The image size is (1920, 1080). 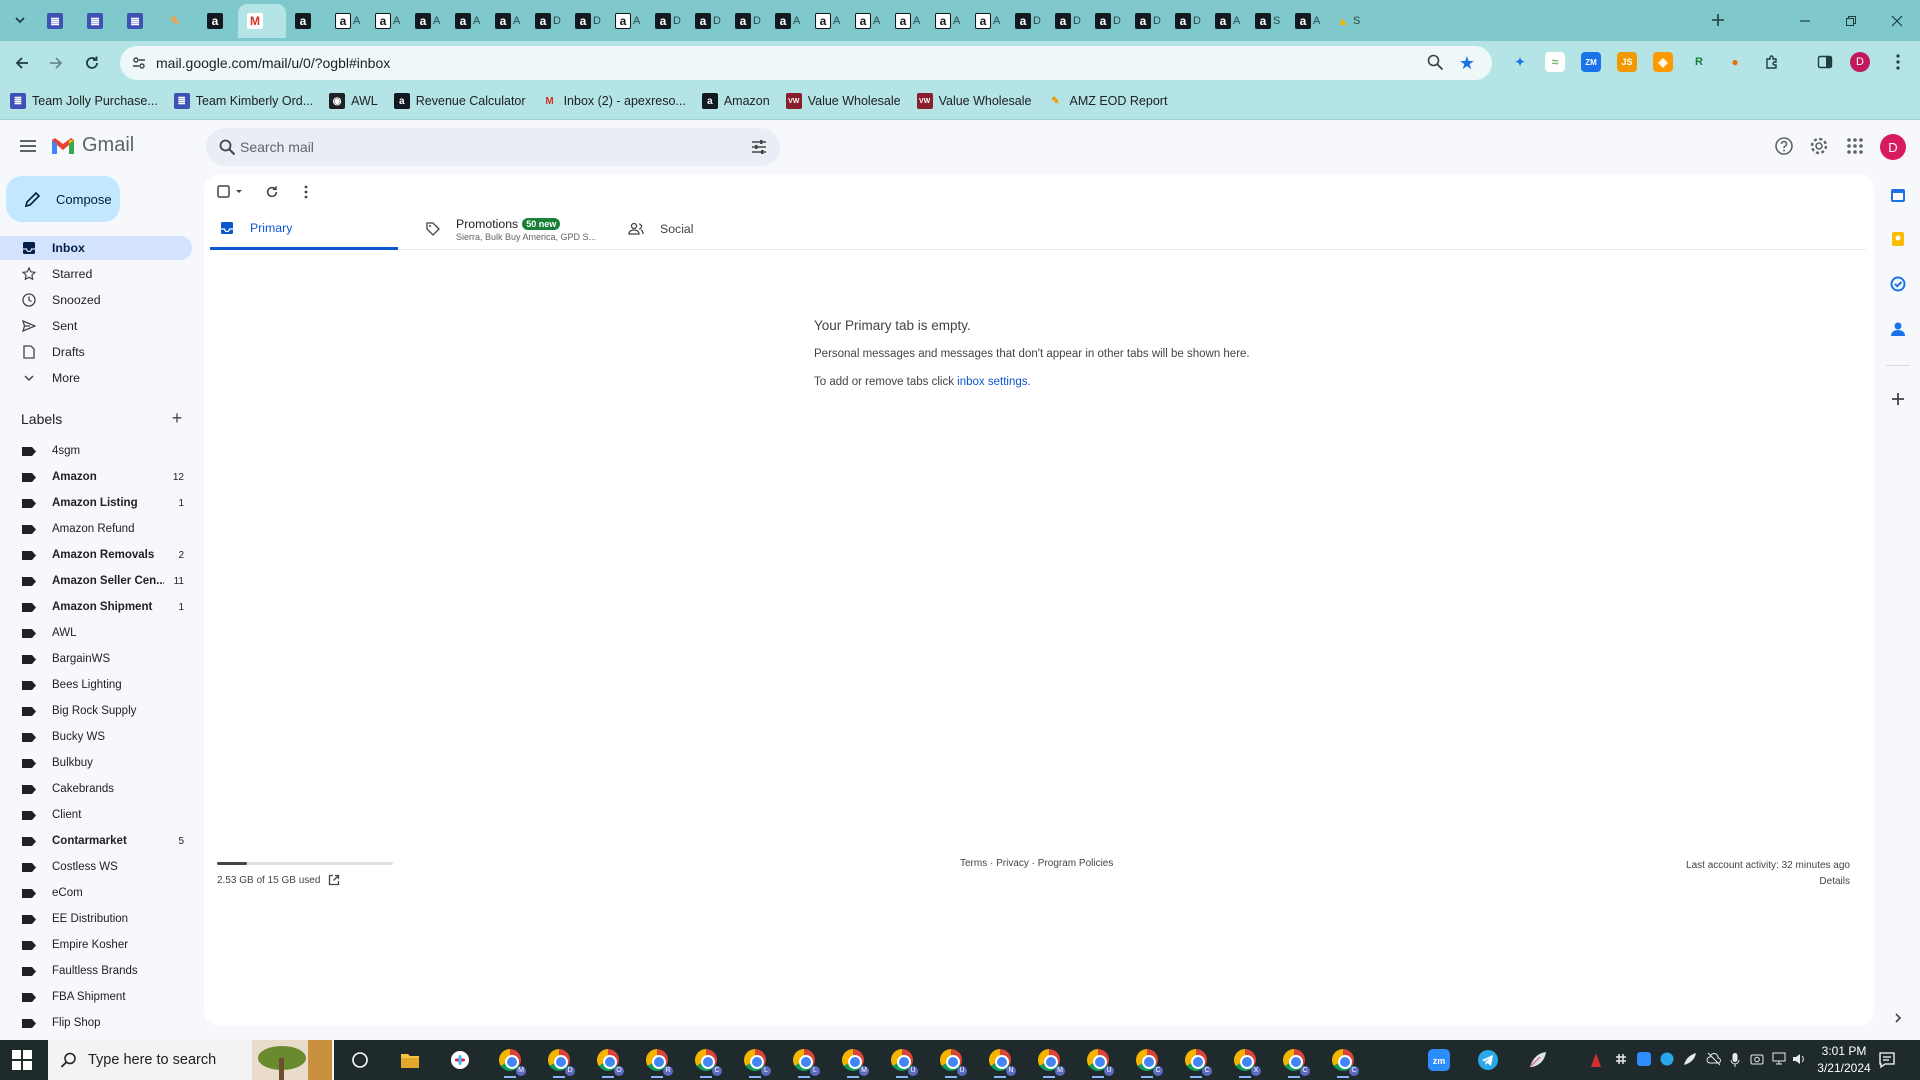 I want to click on compose-button: Compose, so click(x=63, y=199).